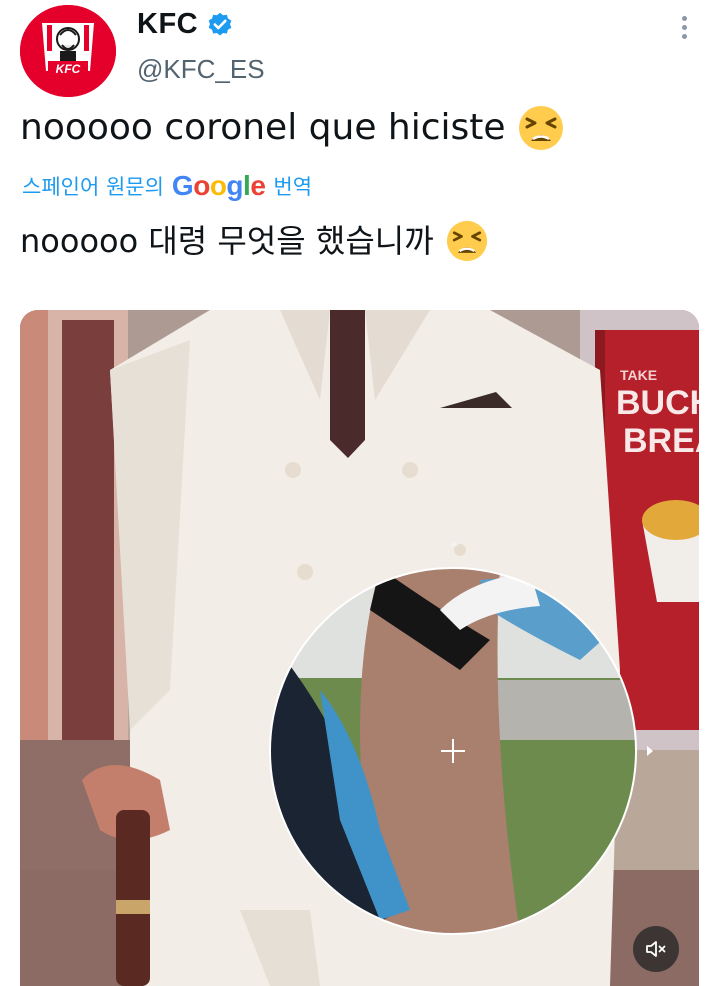  I want to click on google-logo: Google, so click(218, 185).